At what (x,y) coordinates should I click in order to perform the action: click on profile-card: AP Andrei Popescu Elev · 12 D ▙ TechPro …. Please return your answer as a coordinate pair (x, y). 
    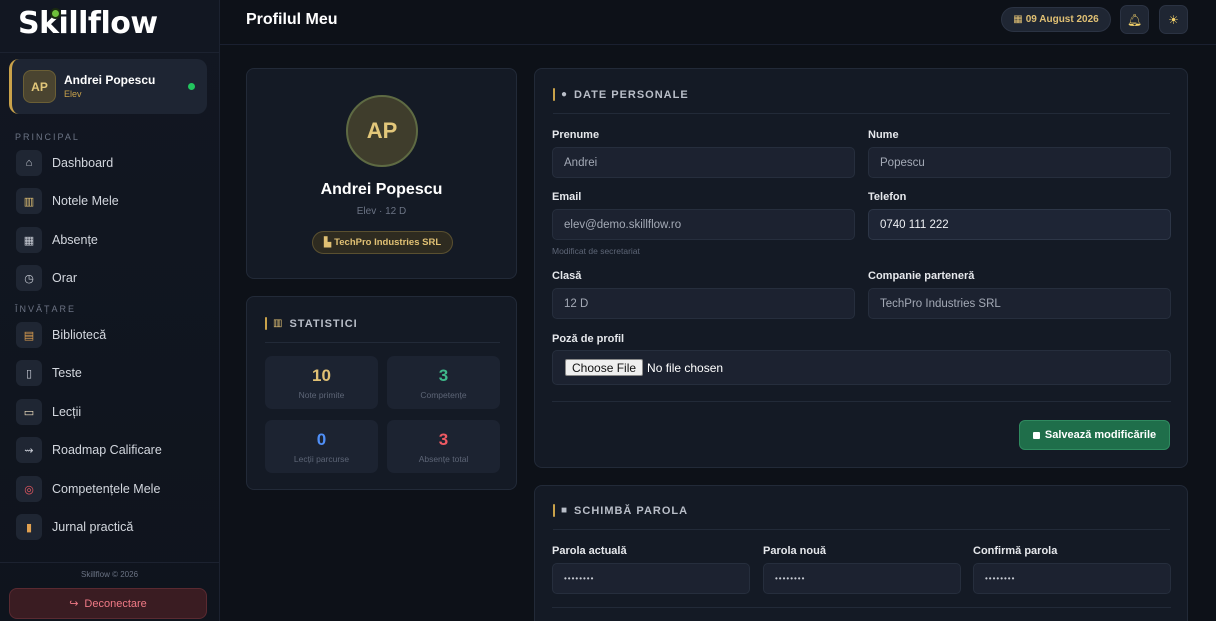
    Looking at the image, I should click on (381, 173).